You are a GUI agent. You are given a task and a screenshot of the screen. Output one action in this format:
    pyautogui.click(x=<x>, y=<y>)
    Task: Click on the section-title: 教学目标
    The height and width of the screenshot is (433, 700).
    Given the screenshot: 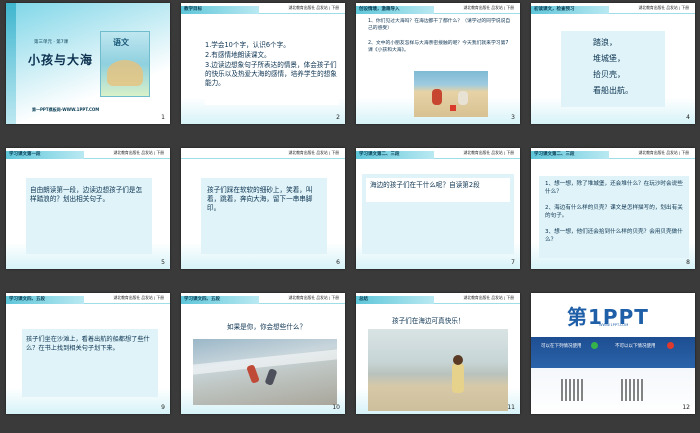 What is the action you would take?
    pyautogui.click(x=193, y=9)
    